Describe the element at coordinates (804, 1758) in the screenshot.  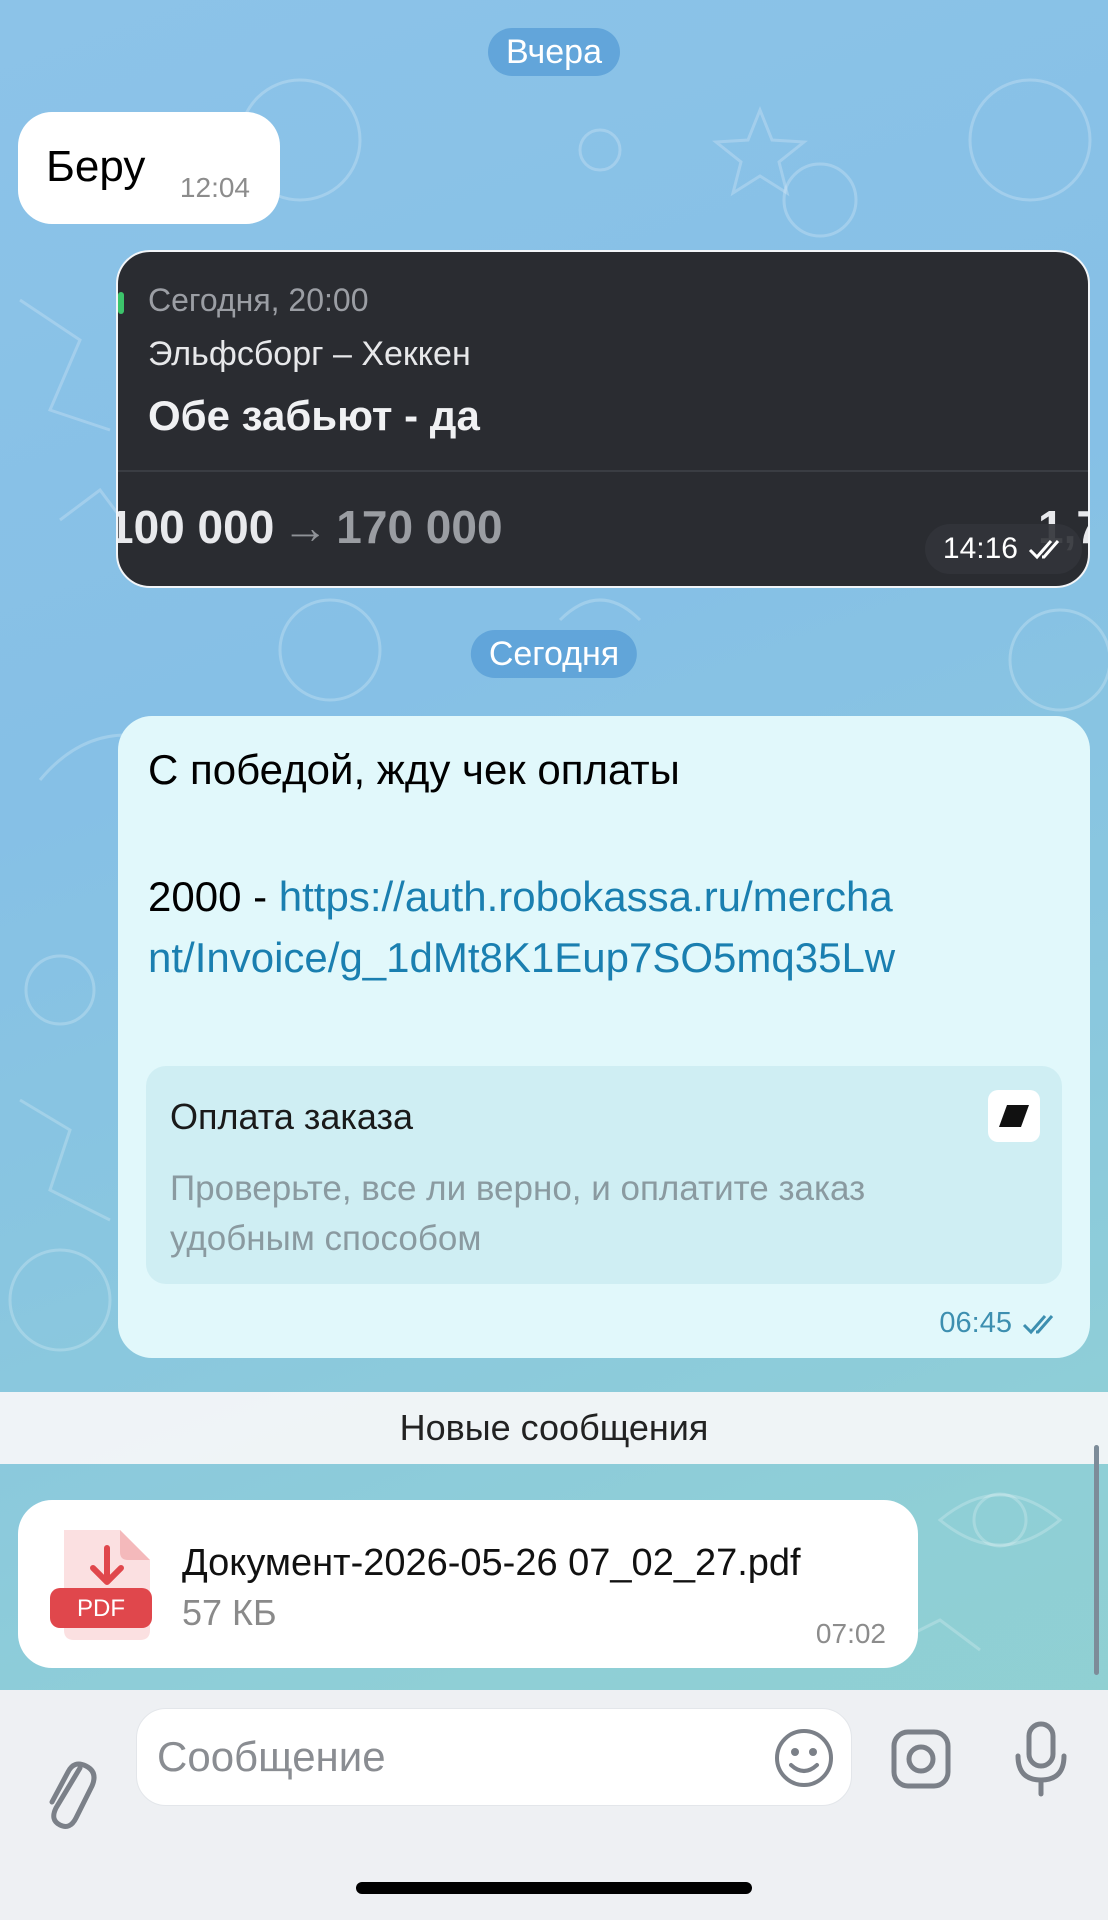
I see `emoji-icon` at that location.